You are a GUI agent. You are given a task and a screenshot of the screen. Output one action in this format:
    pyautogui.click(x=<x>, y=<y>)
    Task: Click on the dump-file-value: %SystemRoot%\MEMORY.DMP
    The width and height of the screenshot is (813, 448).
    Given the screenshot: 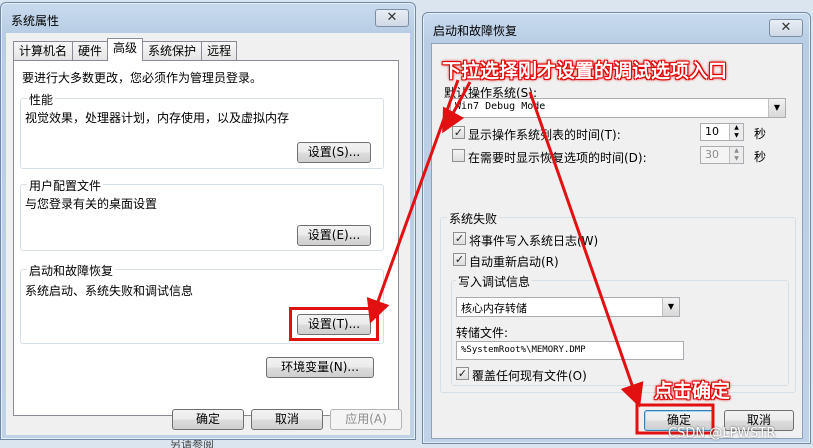 What is the action you would take?
    pyautogui.click(x=523, y=350)
    